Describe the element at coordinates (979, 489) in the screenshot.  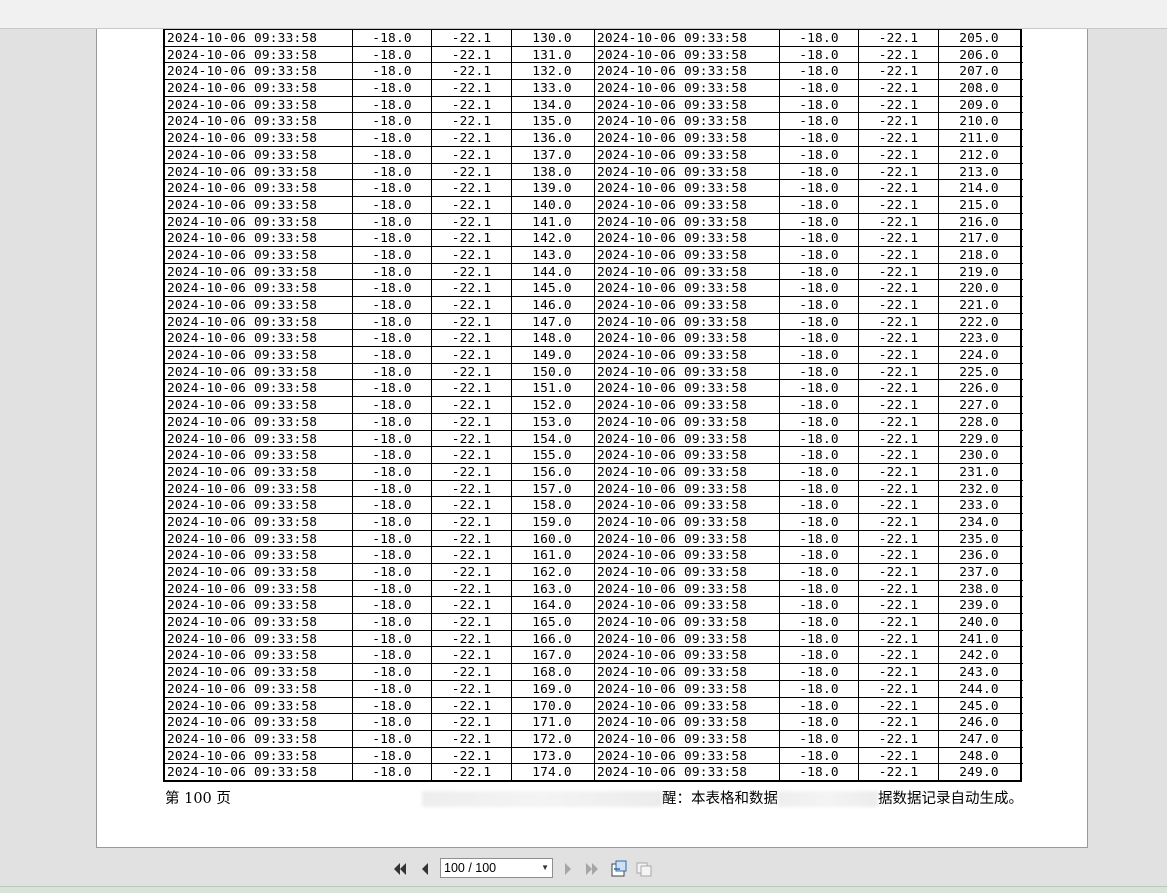
I see `value-cell-3: 232.0` at that location.